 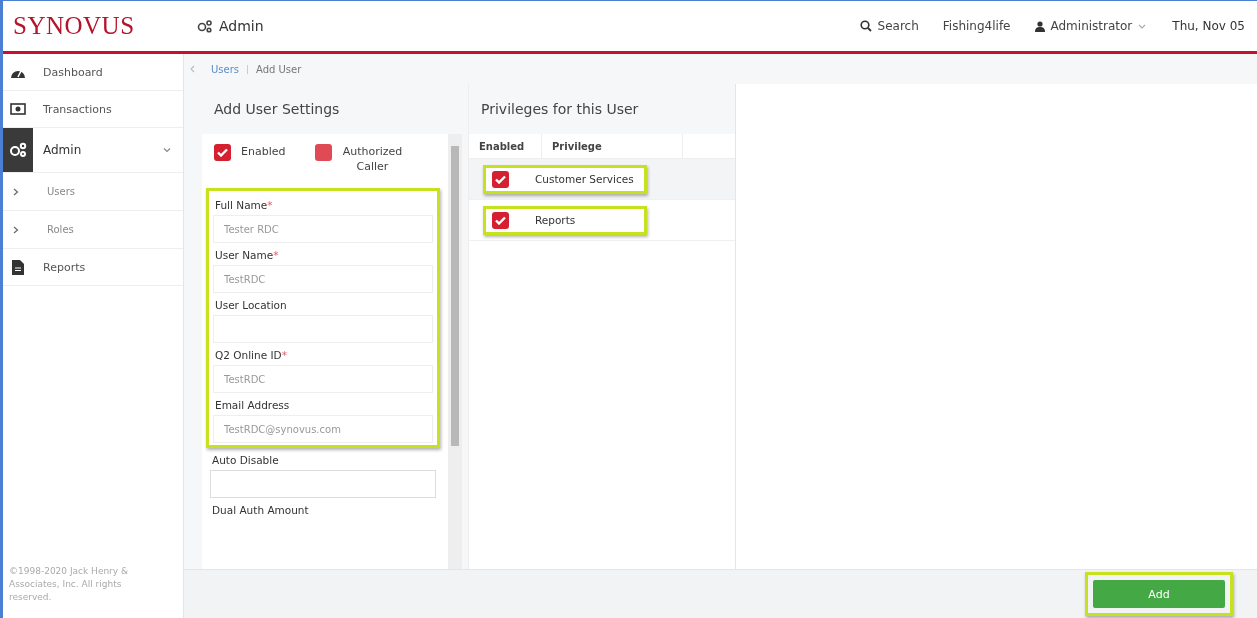 I want to click on current-page-label: Add User, so click(x=279, y=69).